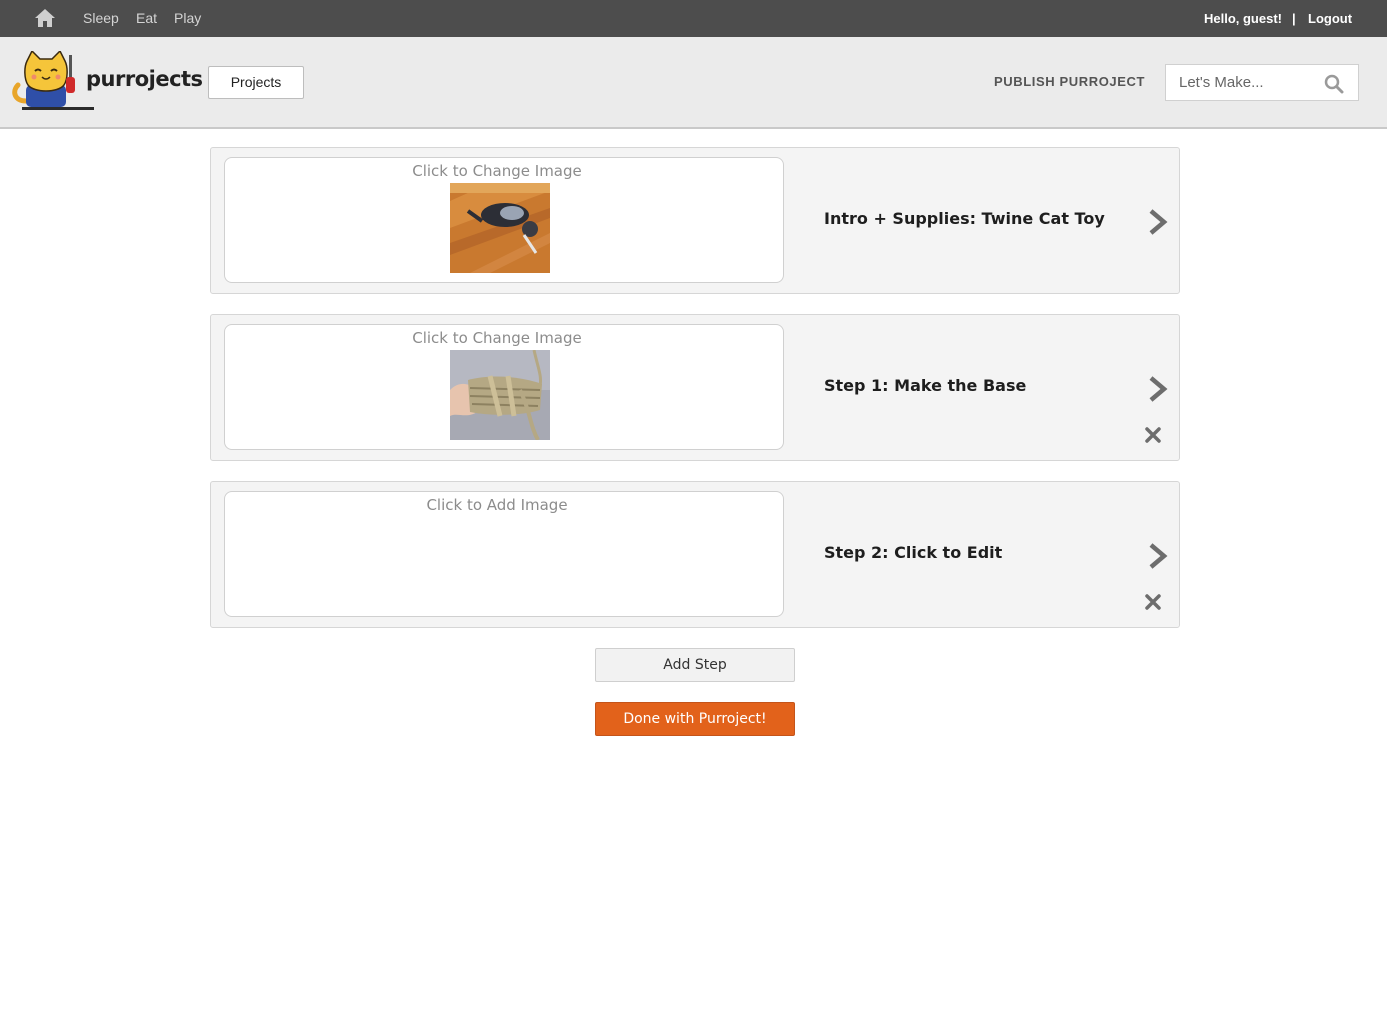  Describe the element at coordinates (913, 552) in the screenshot. I see `step-title: Step 2: Click to Edit` at that location.